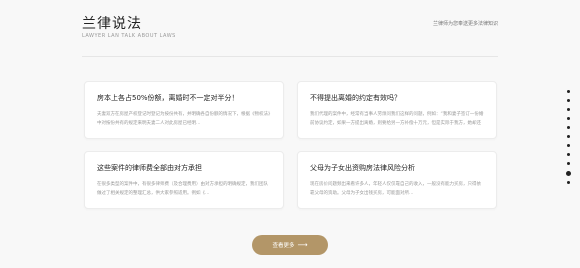  I want to click on article-title: 不得提出离婚的约定有效吗？, so click(397, 98).